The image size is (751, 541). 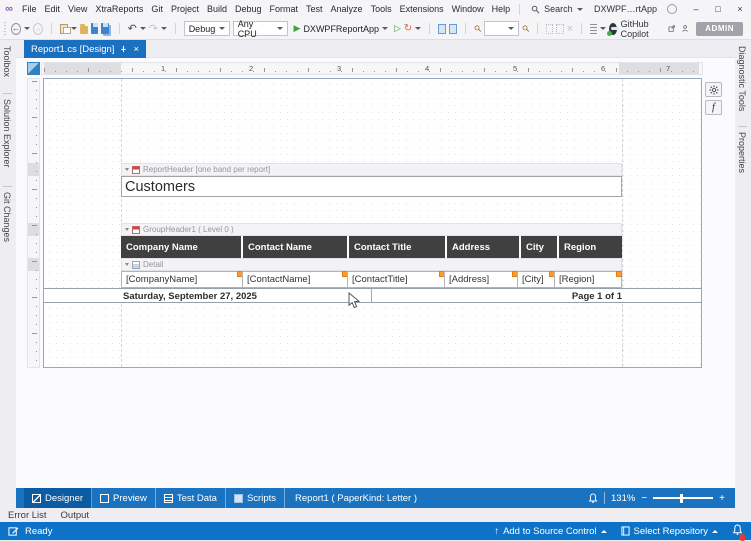 What do you see at coordinates (381, 9) in the screenshot?
I see `menu-tools: Tools` at bounding box center [381, 9].